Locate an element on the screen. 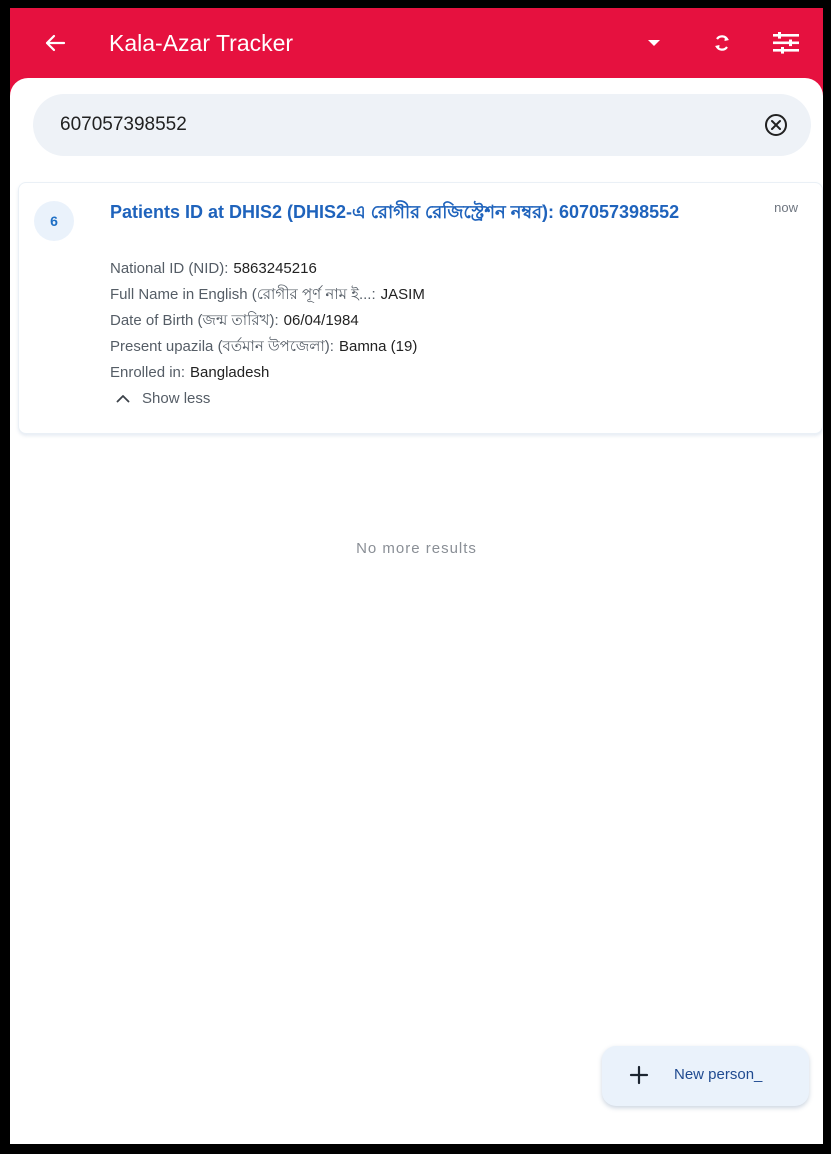 This screenshot has width=831, height=1154. chevron-up-icon is located at coordinates (123, 399).